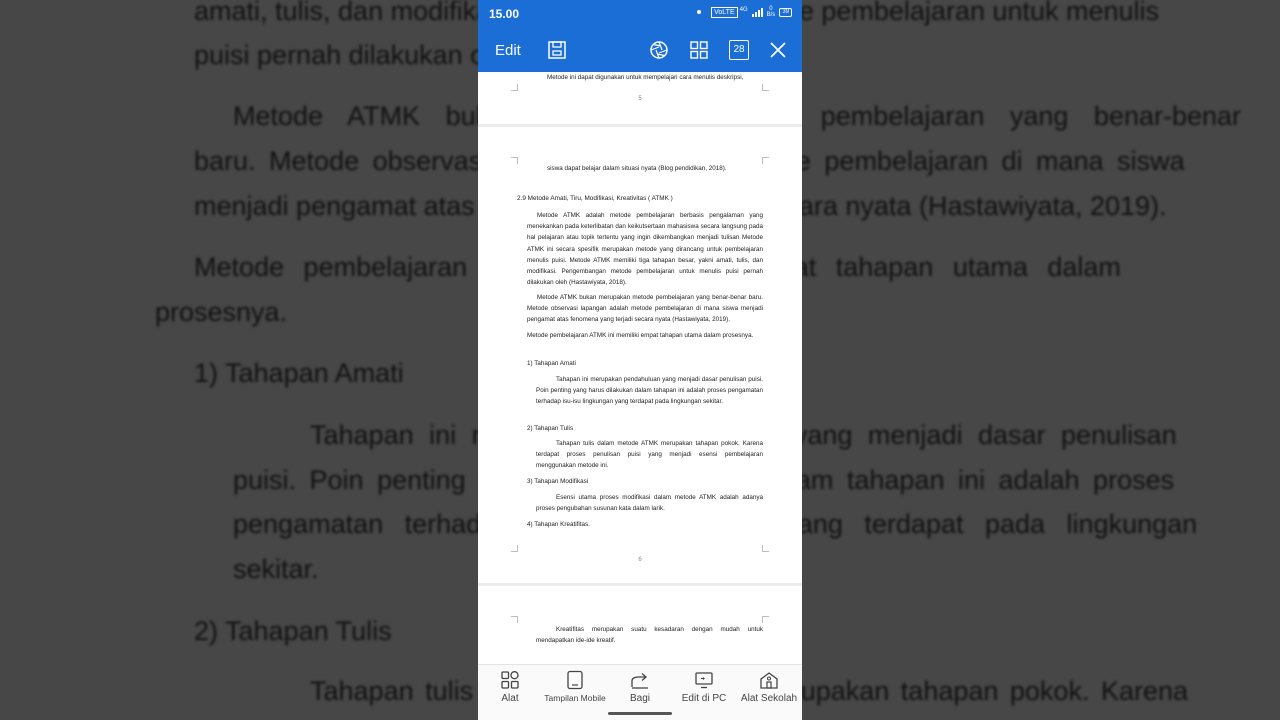 This screenshot has width=1280, height=720. I want to click on monitor-icon, so click(704, 680).